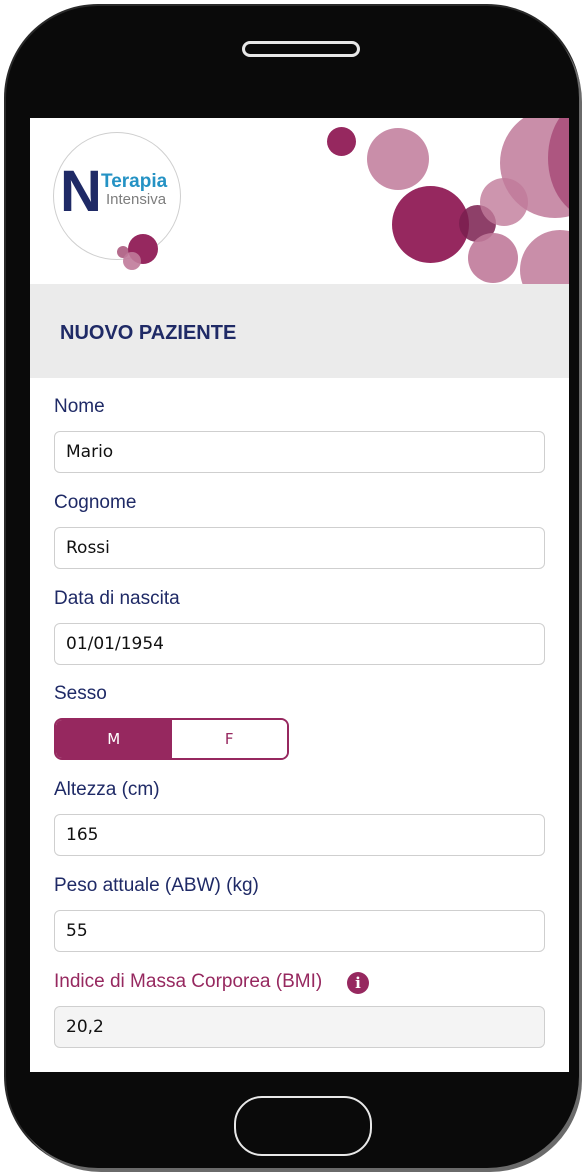 The height and width of the screenshot is (1174, 587). What do you see at coordinates (134, 181) in the screenshot?
I see `logo-line1: Terapia` at bounding box center [134, 181].